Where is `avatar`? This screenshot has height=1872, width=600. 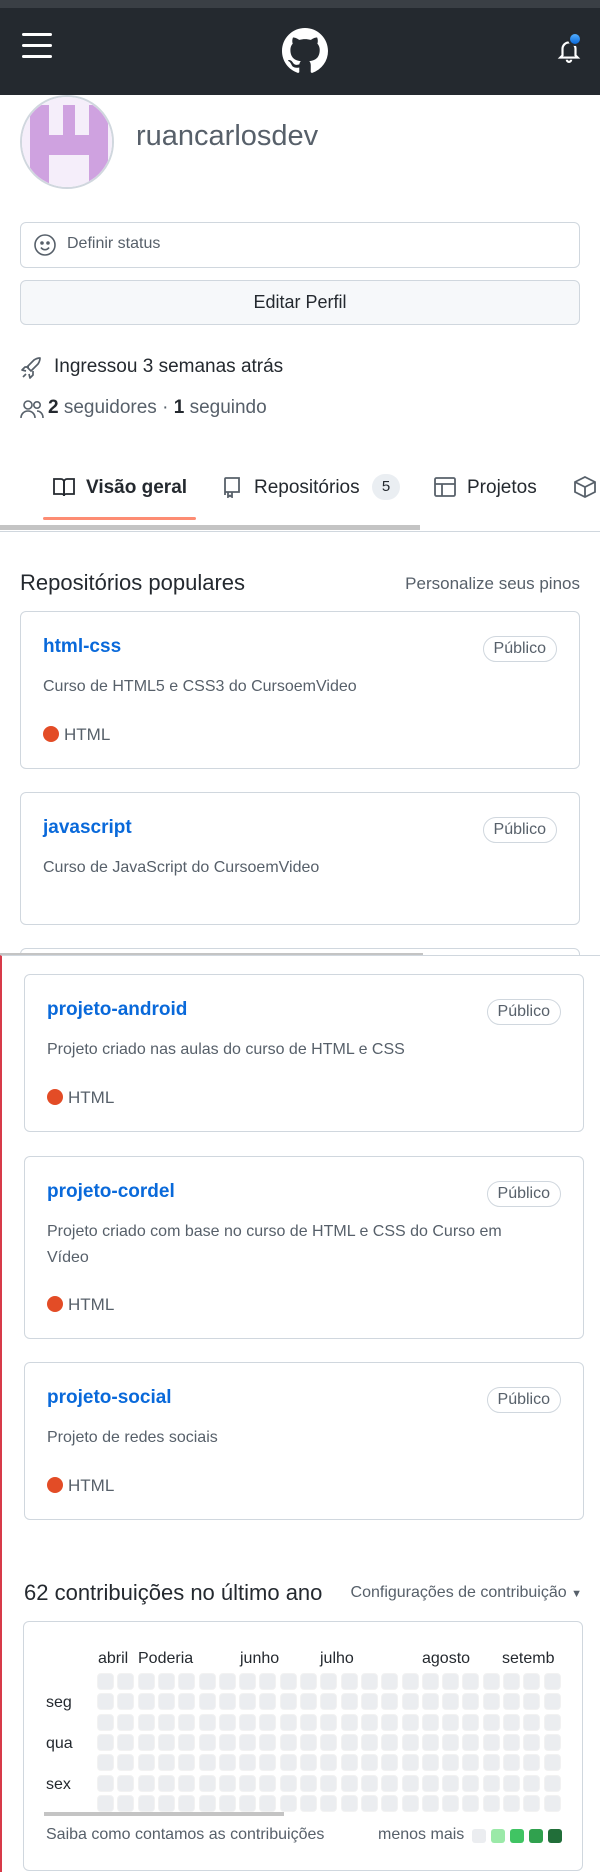 avatar is located at coordinates (67, 142).